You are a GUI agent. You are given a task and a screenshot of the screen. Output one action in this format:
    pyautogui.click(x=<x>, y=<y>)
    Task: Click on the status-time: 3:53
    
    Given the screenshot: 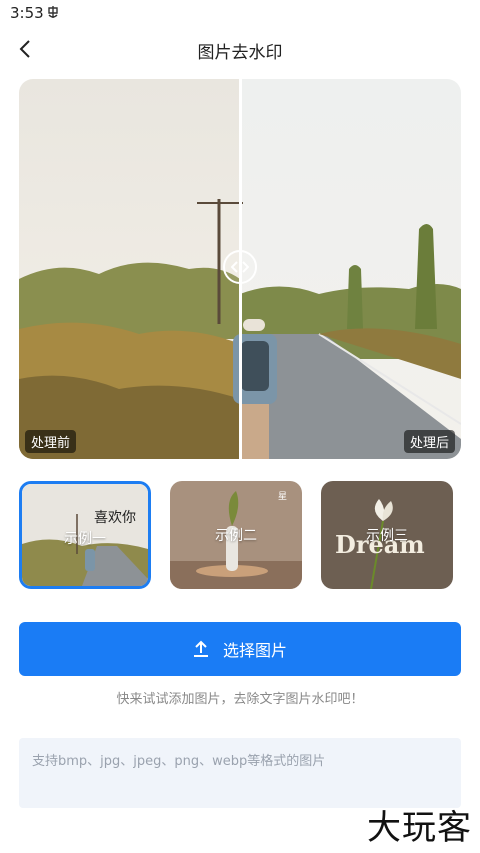 What is the action you would take?
    pyautogui.click(x=27, y=13)
    